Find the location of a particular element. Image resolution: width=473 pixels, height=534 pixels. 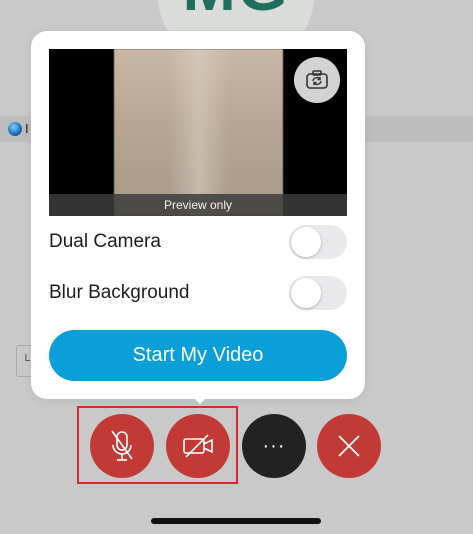

mute-button is located at coordinates (122, 446).